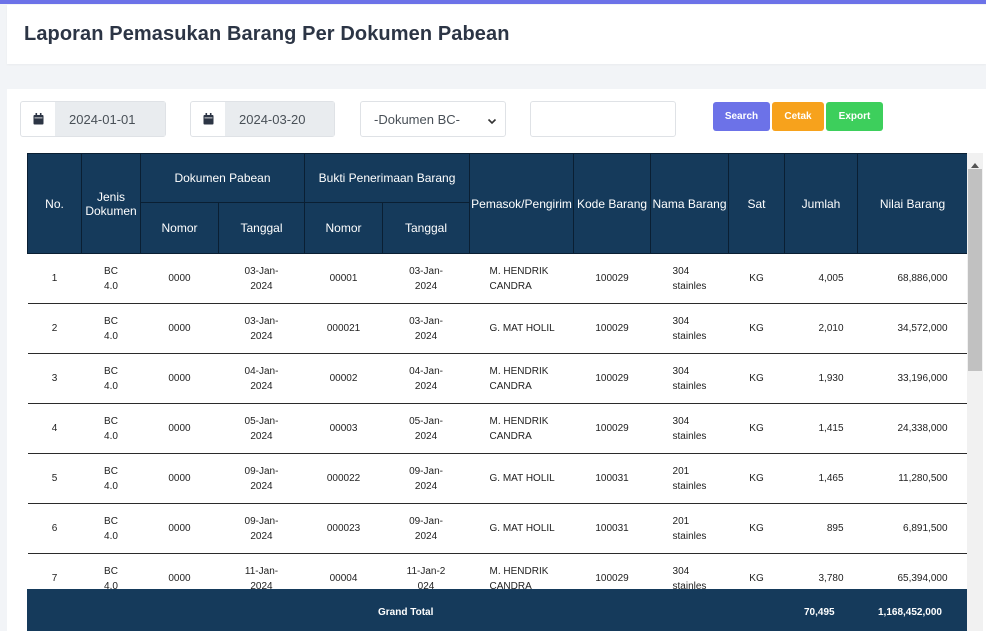  I want to click on cell-no: 6, so click(54, 528).